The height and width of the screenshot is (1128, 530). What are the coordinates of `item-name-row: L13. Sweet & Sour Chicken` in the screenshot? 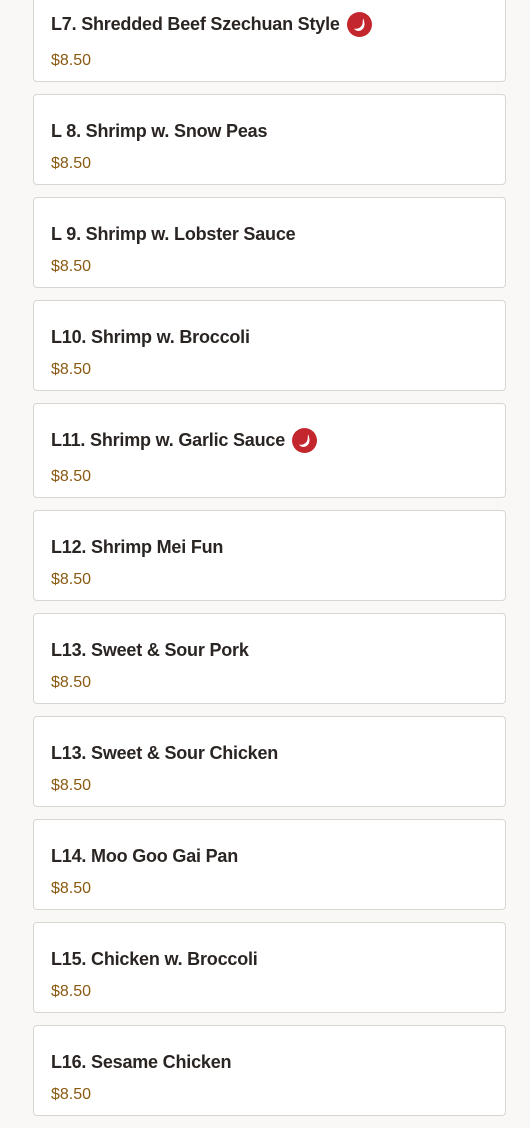 It's located at (164, 753).